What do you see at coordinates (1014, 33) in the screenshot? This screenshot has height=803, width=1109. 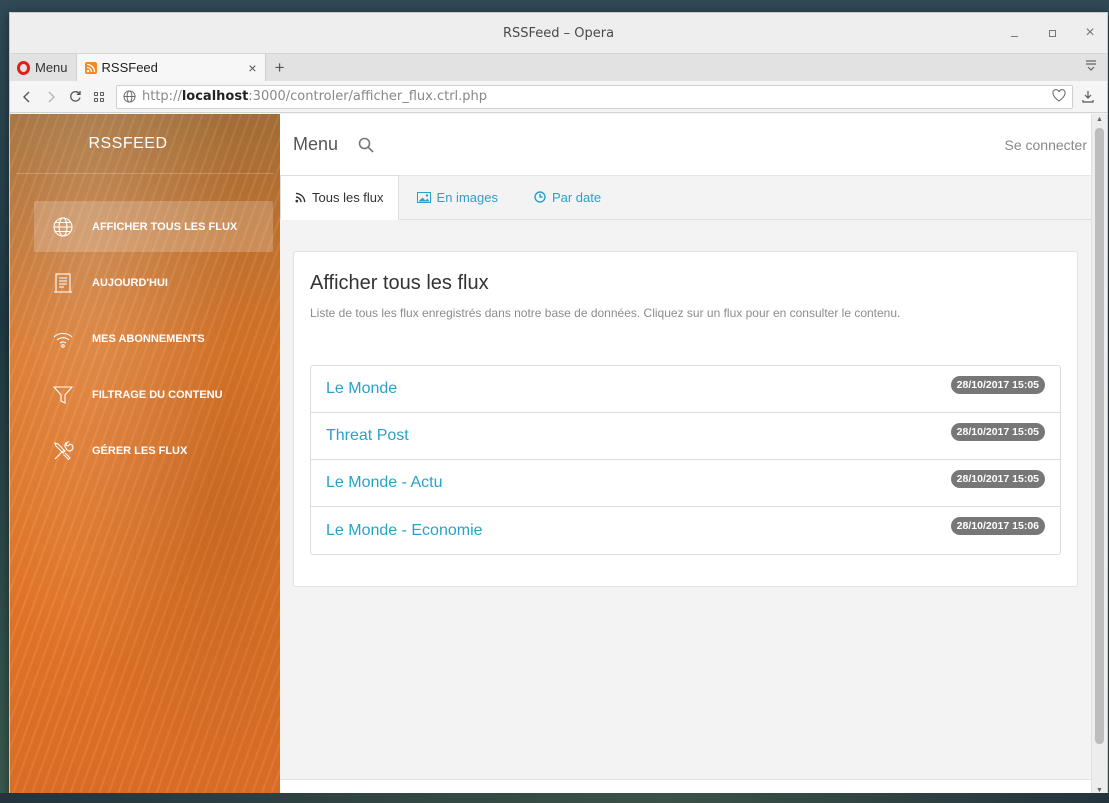 I see `minimize-button` at bounding box center [1014, 33].